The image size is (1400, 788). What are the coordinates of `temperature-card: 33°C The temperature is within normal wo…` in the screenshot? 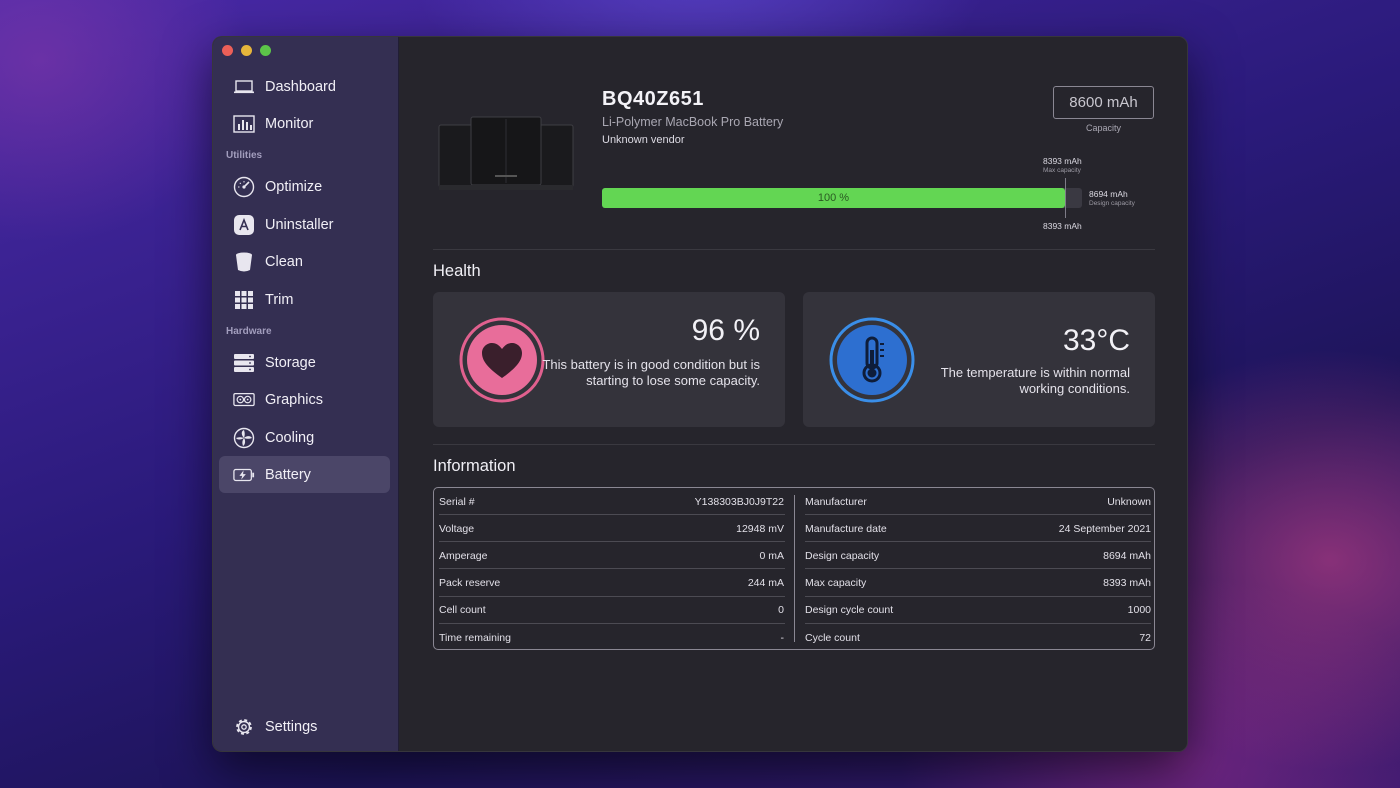 It's located at (979, 359).